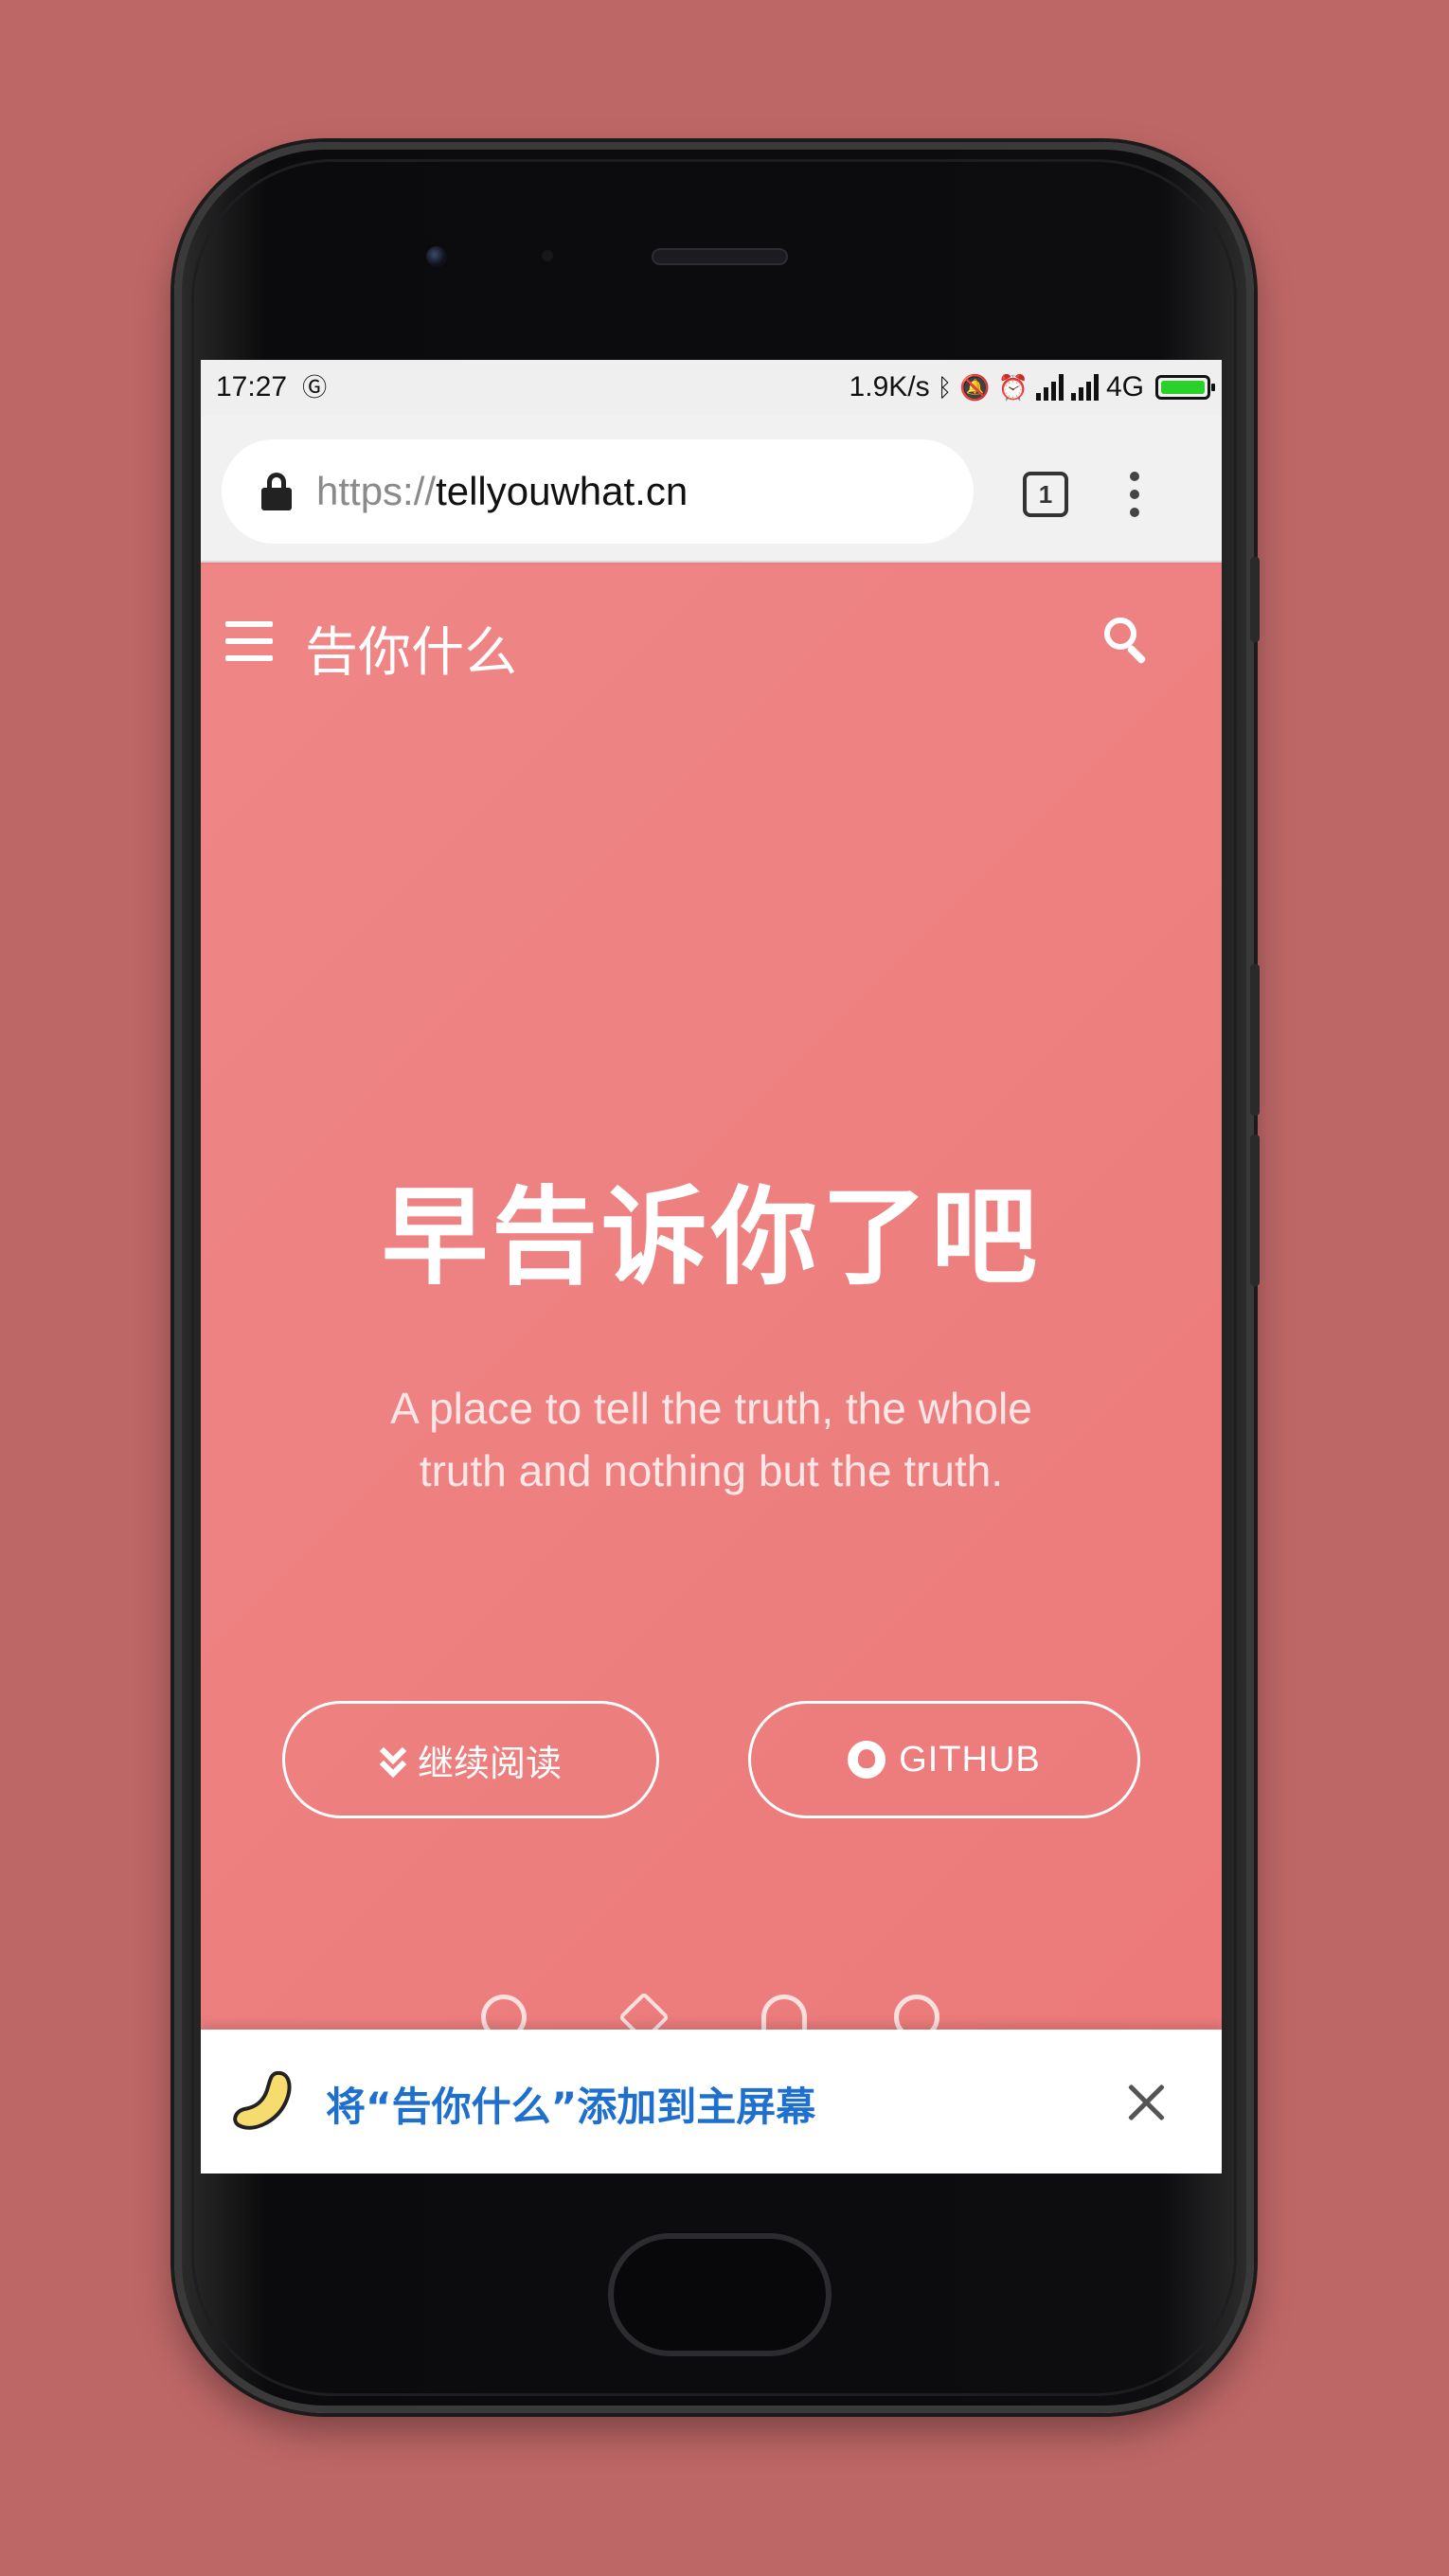 The height and width of the screenshot is (2576, 1449). What do you see at coordinates (570, 2104) in the screenshot?
I see `add-to-home-text: 将“告你什么”添加到主屏幕` at bounding box center [570, 2104].